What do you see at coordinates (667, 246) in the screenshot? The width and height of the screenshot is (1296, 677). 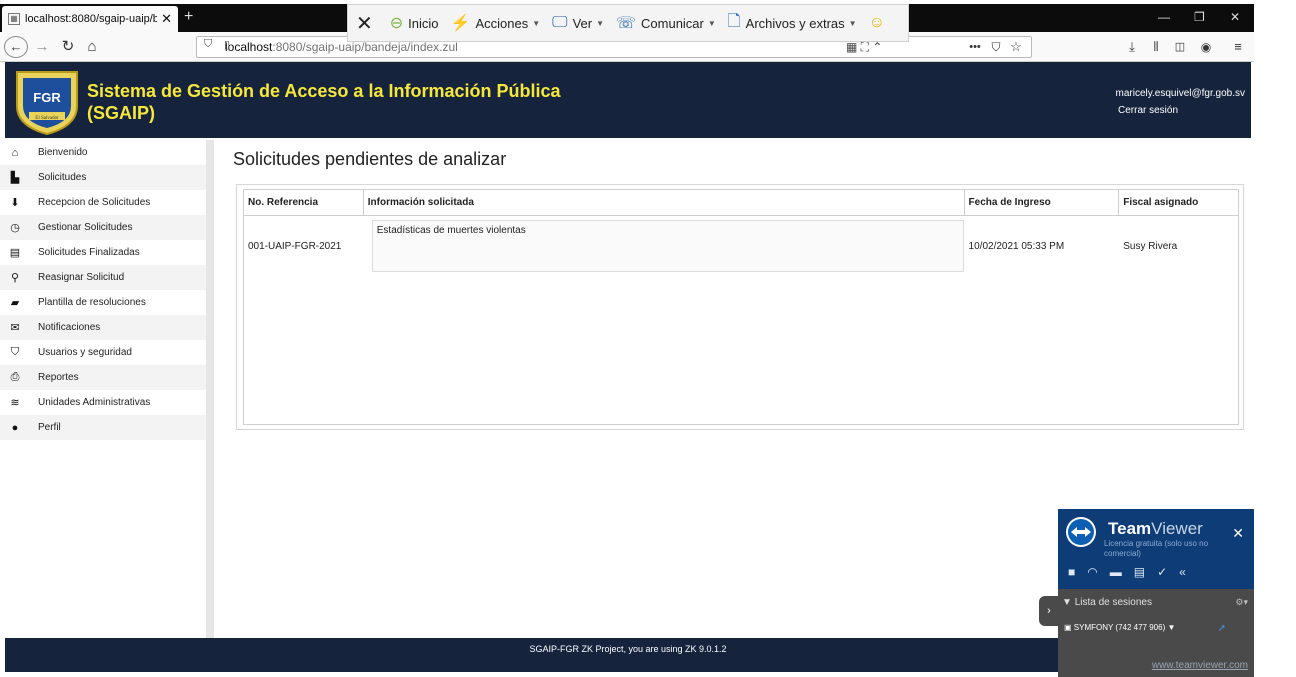 I see `info-textarea: Estadísticas de muertes violentas` at bounding box center [667, 246].